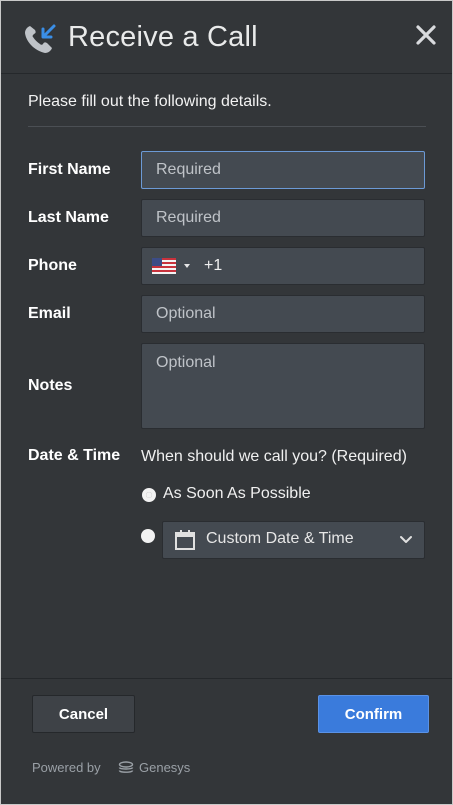  Describe the element at coordinates (164, 266) in the screenshot. I see `us-flag-icon` at that location.